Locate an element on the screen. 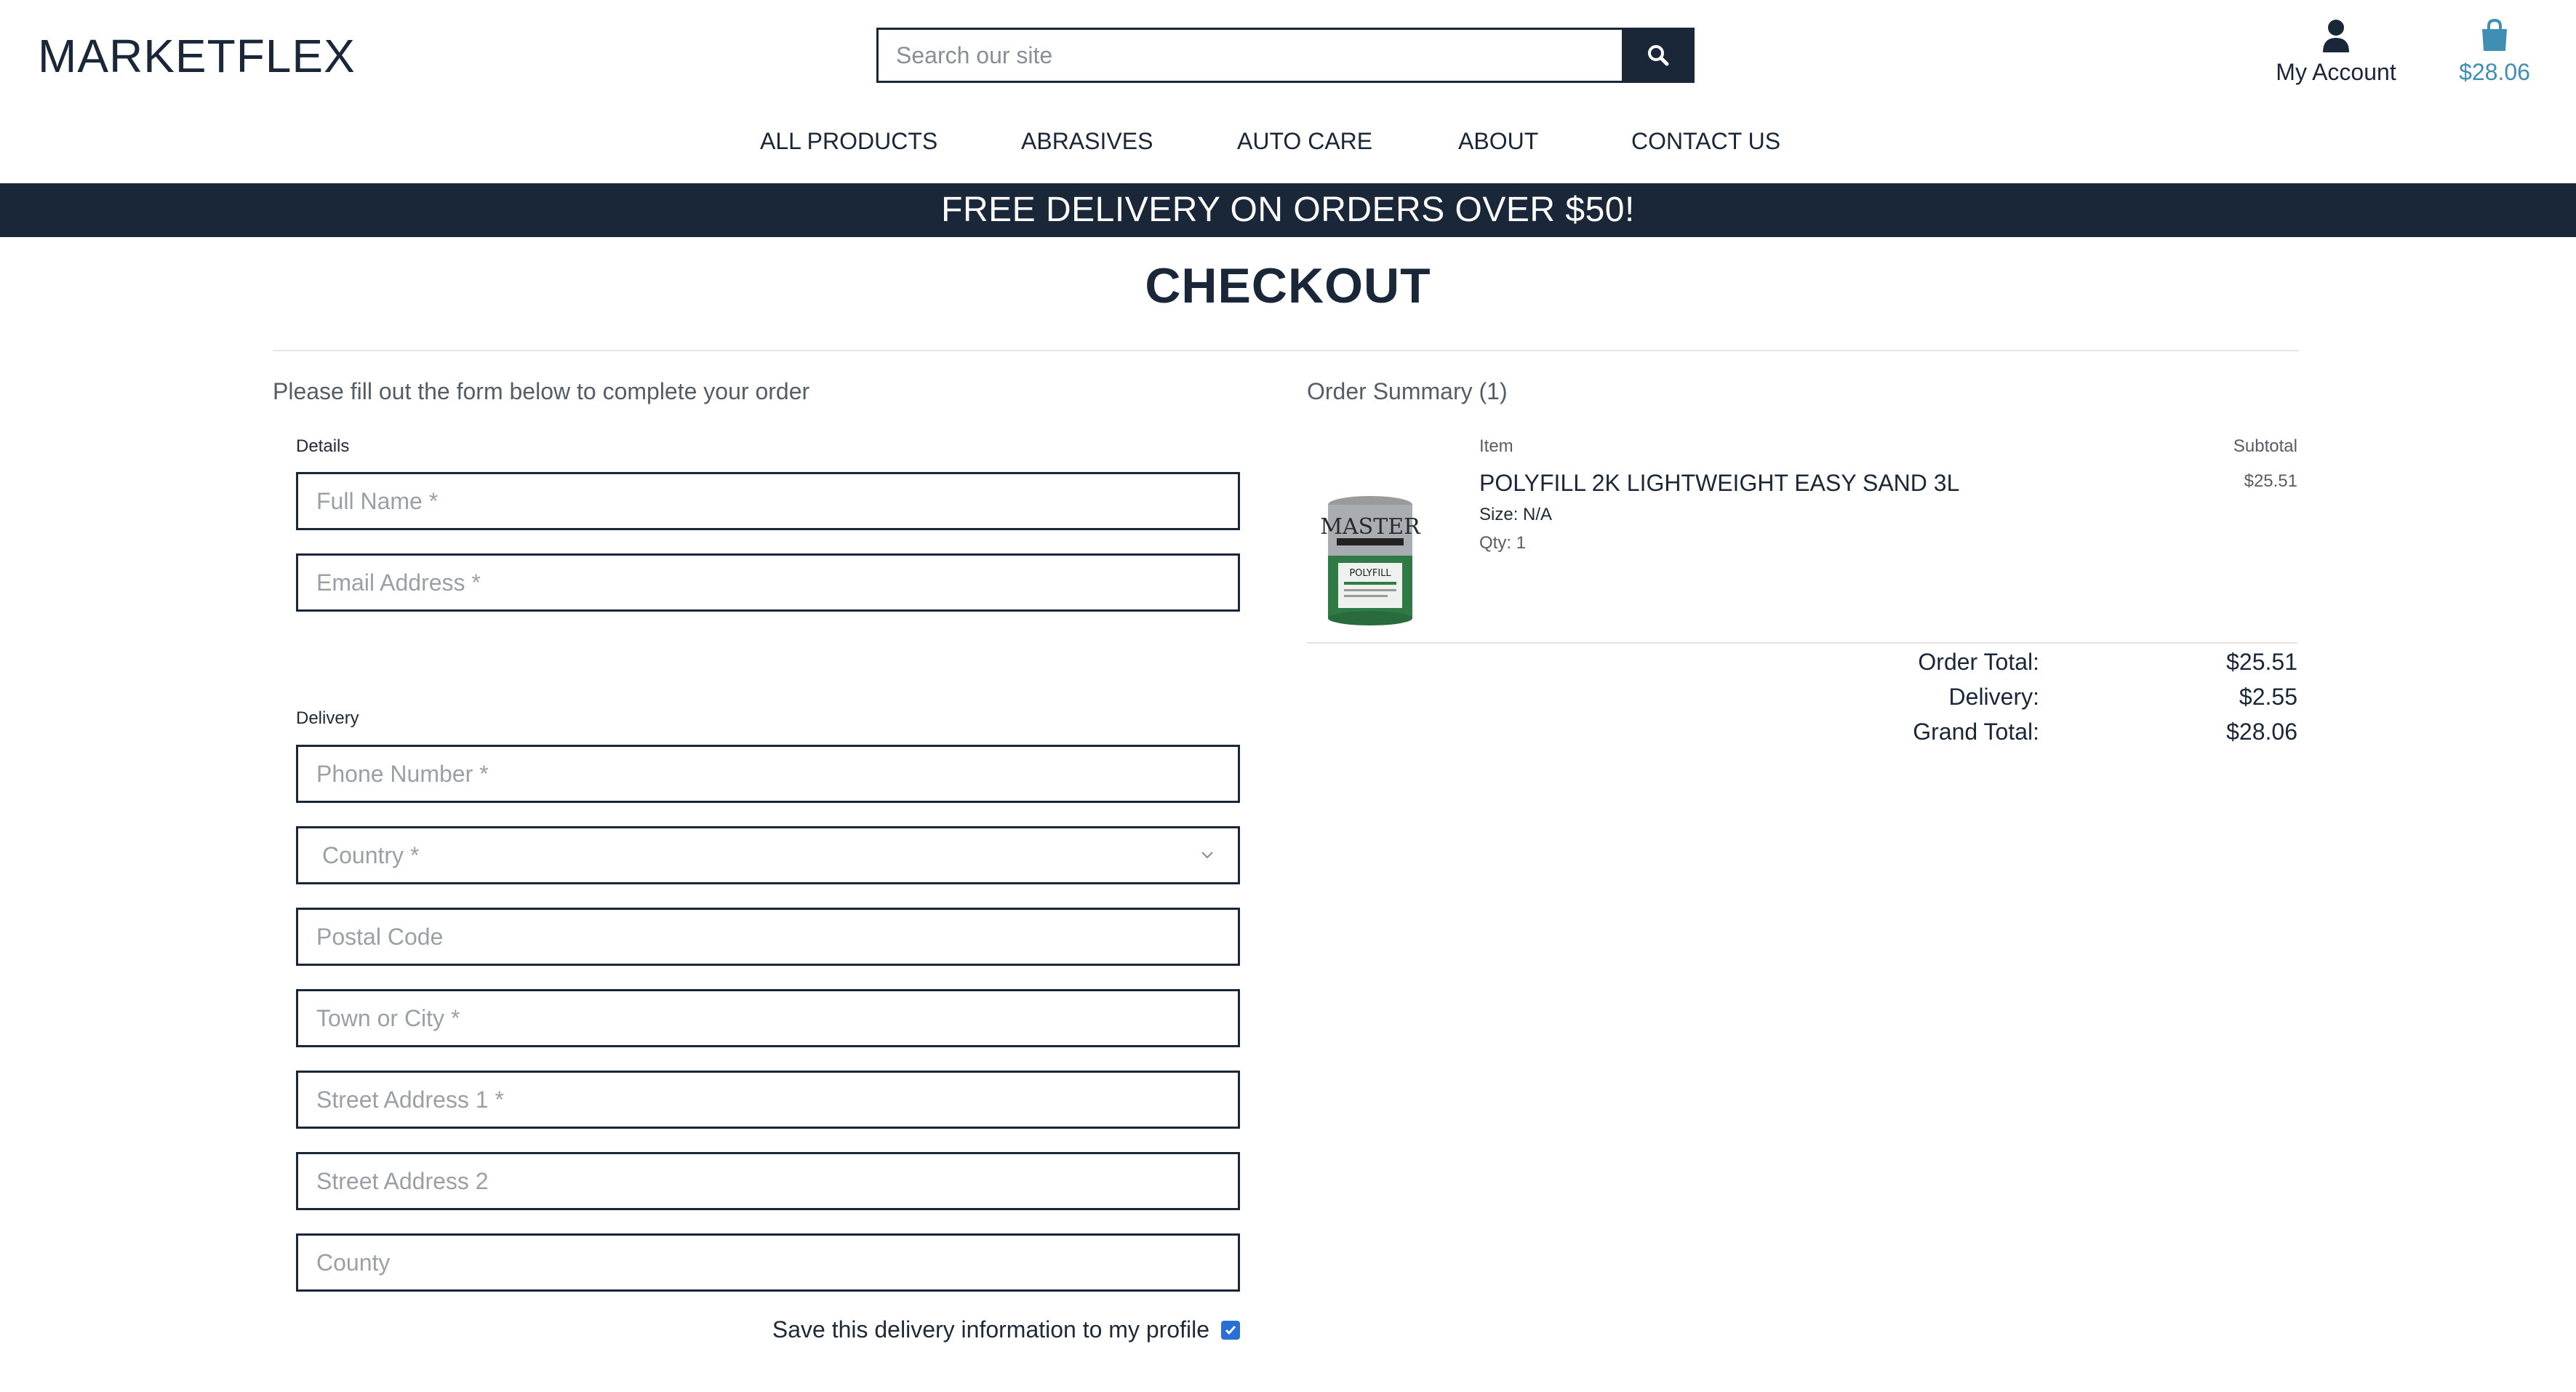 Image resolution: width=2576 pixels, height=1392 pixels. search-icon is located at coordinates (1658, 55).